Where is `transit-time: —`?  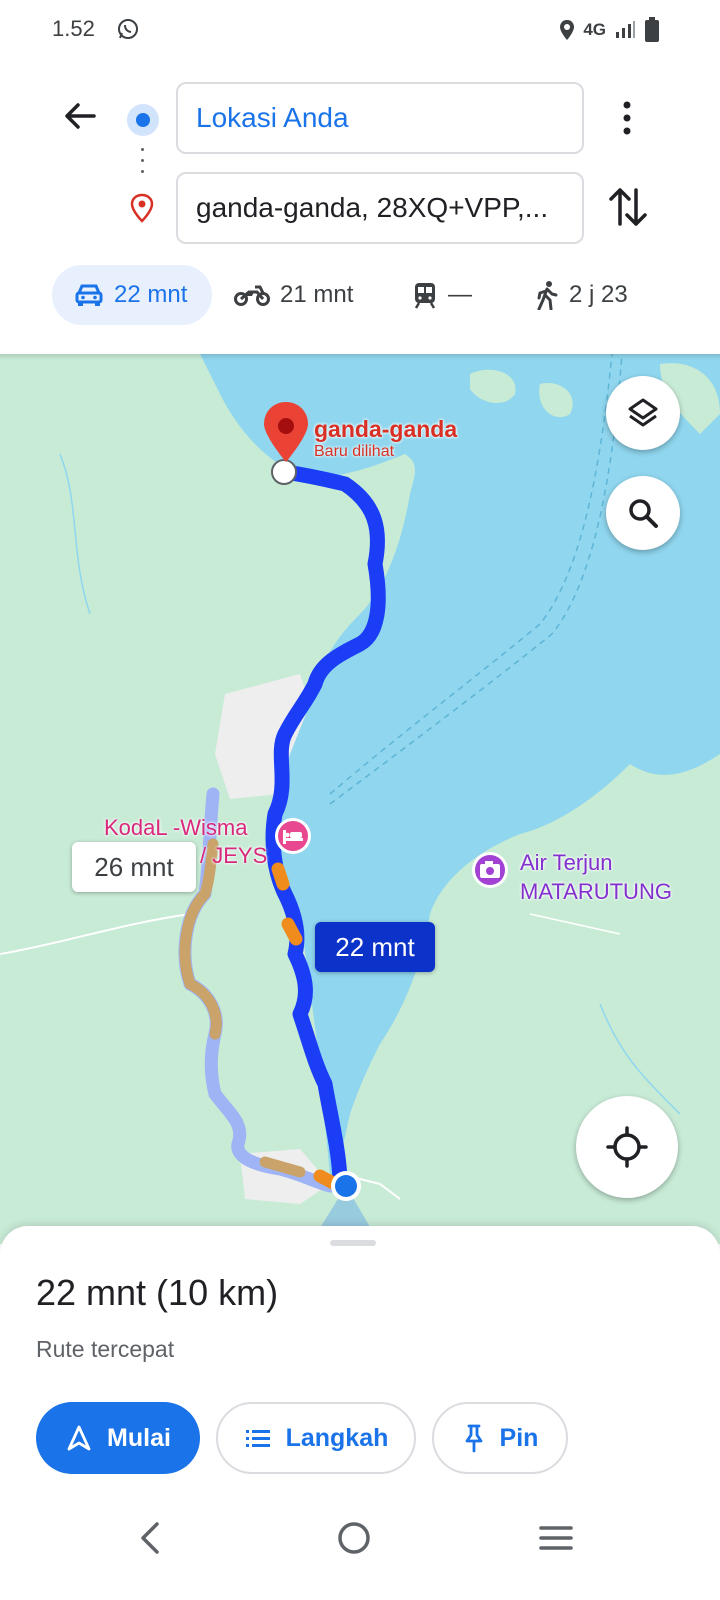 transit-time: — is located at coordinates (460, 294).